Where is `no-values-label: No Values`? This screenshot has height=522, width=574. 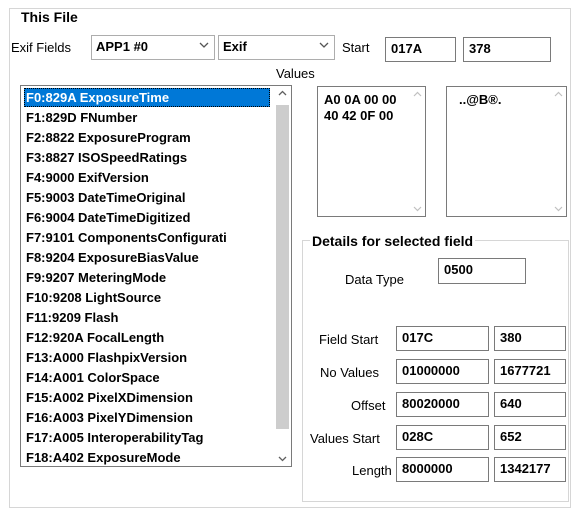 no-values-label: No Values is located at coordinates (350, 372).